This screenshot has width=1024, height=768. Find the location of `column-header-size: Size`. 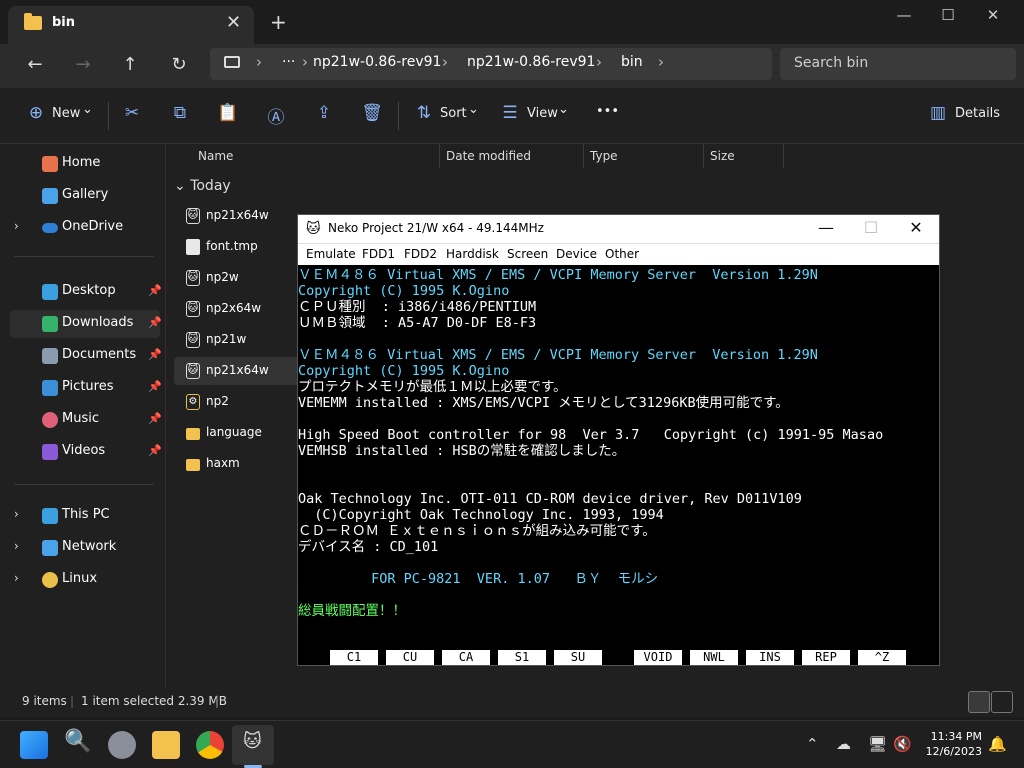

column-header-size: Size is located at coordinates (722, 156).